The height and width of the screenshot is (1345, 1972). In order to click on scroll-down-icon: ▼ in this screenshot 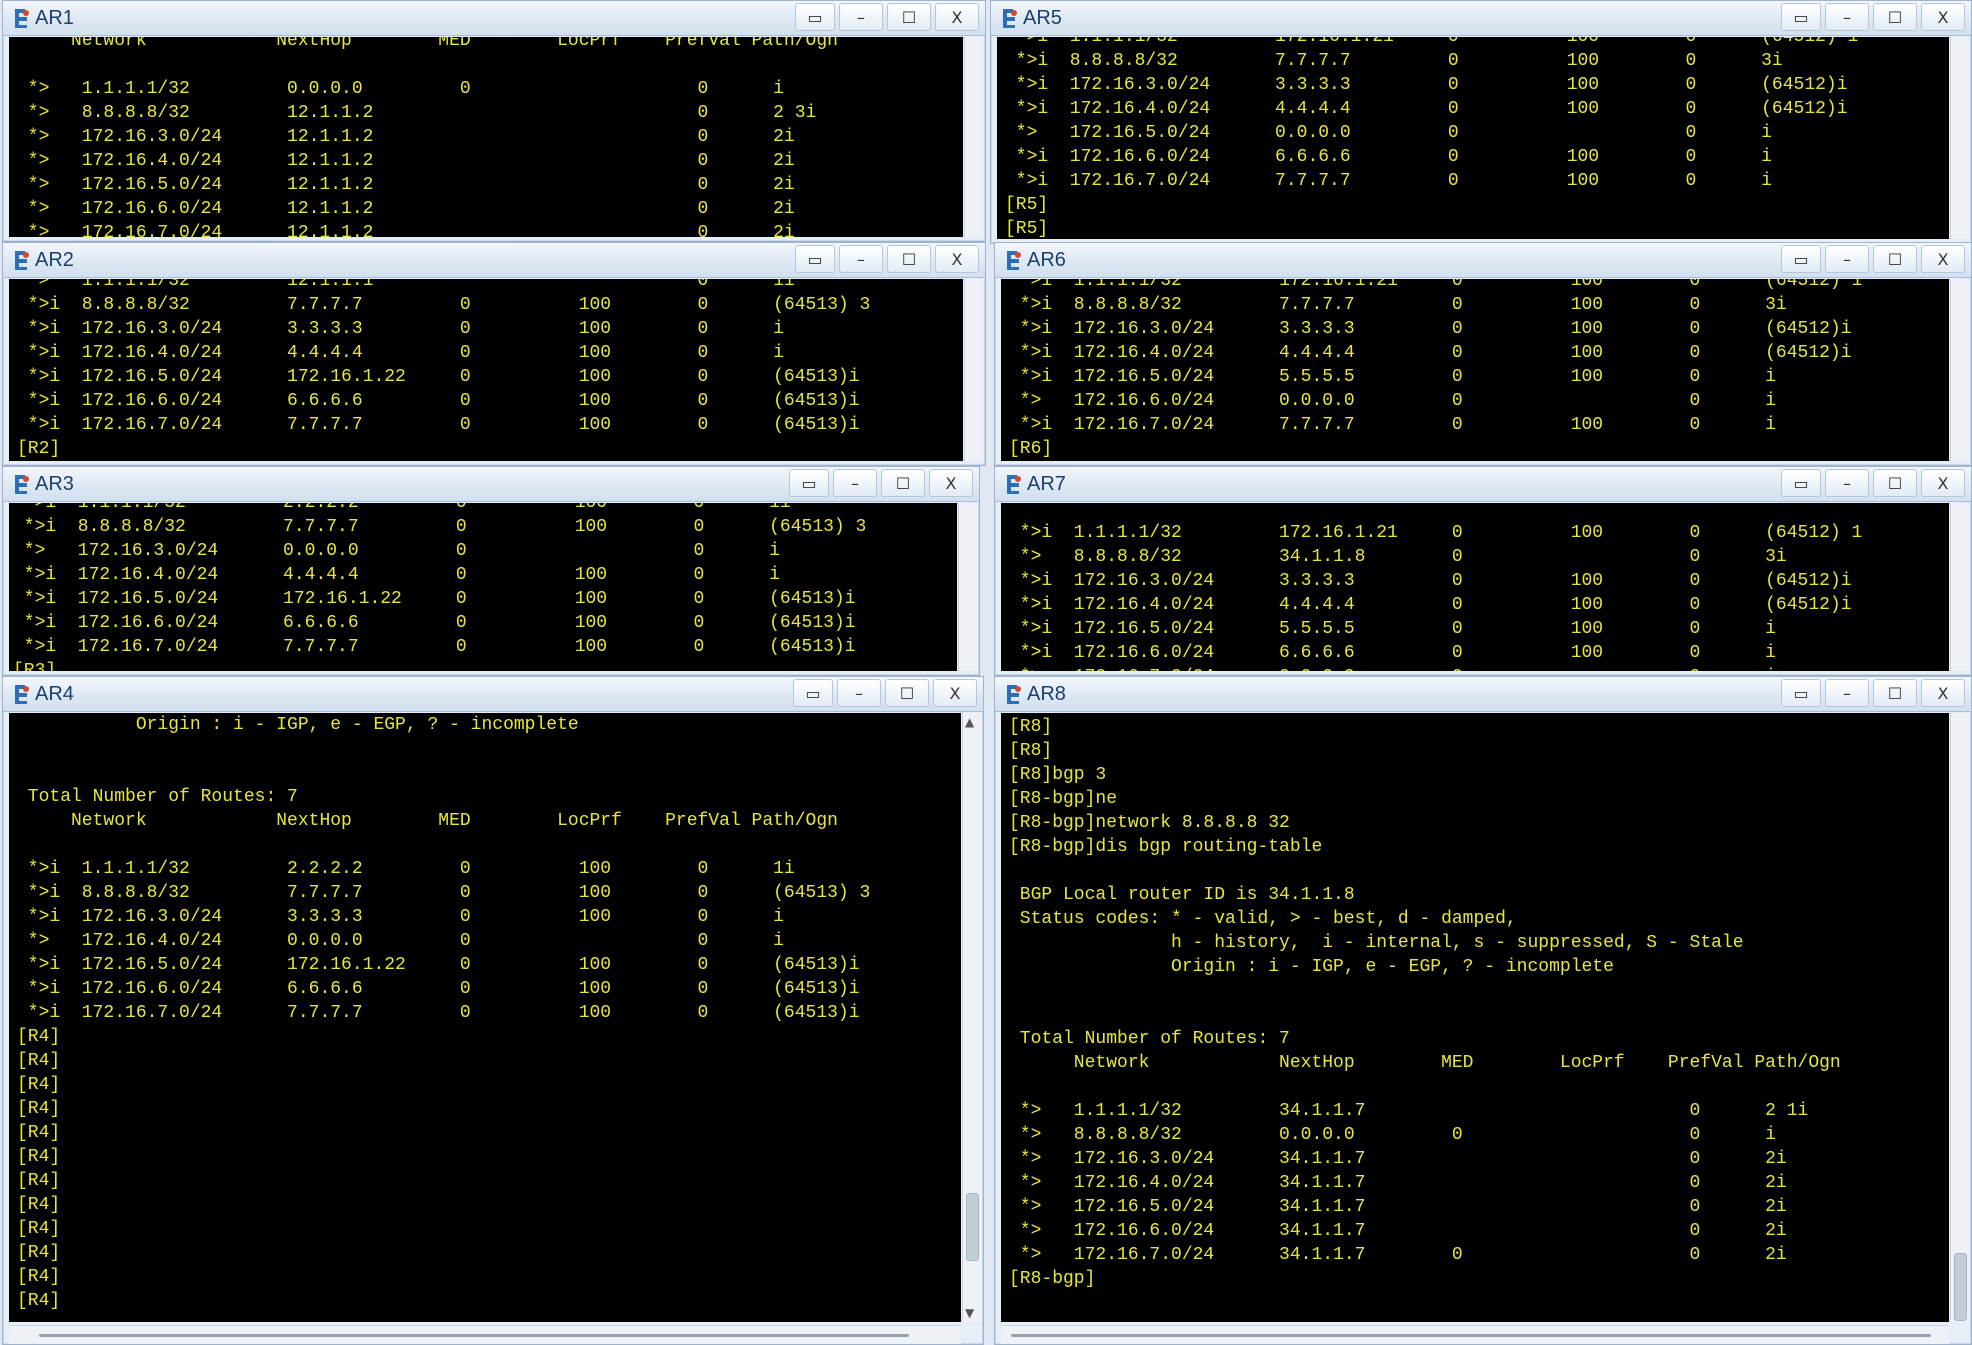, I will do `click(969, 1313)`.